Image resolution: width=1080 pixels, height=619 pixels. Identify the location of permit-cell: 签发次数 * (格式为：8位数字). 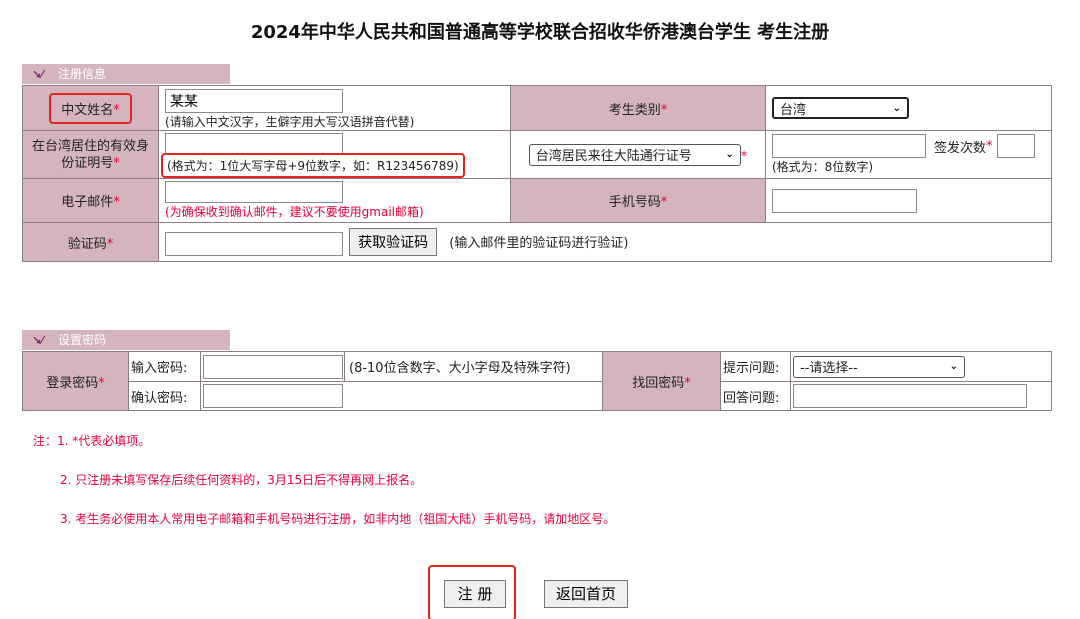
(908, 154).